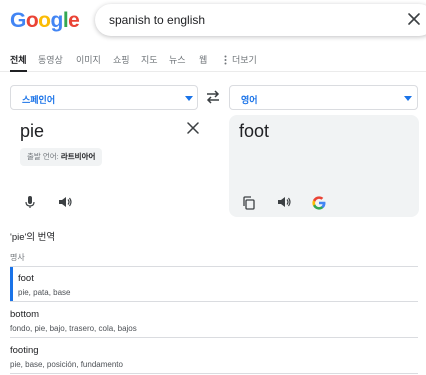 This screenshot has width=426, height=375. I want to click on detected-language-chip: 출발 언어: 라트비아어, so click(61, 157).